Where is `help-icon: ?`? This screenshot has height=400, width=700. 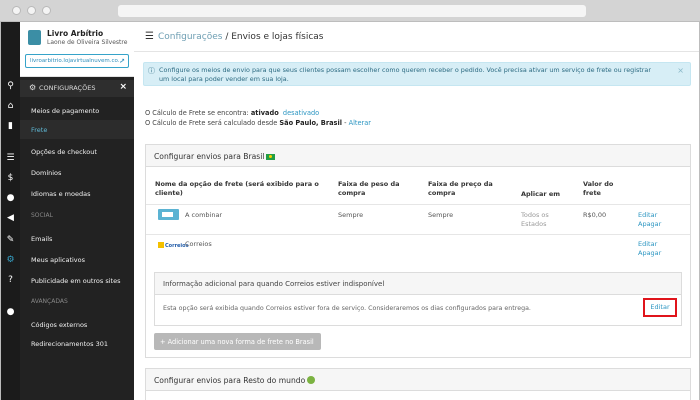
help-icon: ? is located at coordinates (10, 280).